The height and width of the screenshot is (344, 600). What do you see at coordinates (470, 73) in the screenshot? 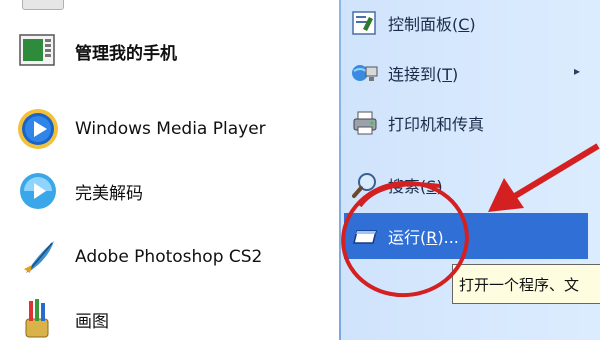
I see `menu-item-connect-to: 连接到(T) ▸` at bounding box center [470, 73].